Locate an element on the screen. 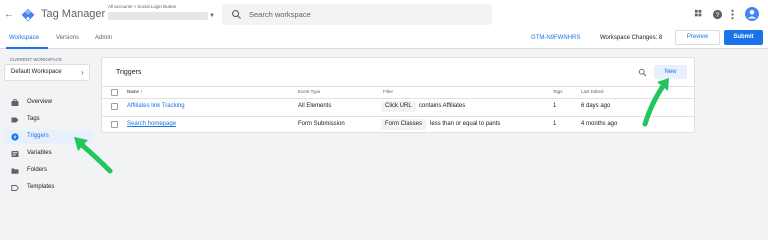  account-breadcrumb: All accounts > Social Login Button is located at coordinates (142, 6).